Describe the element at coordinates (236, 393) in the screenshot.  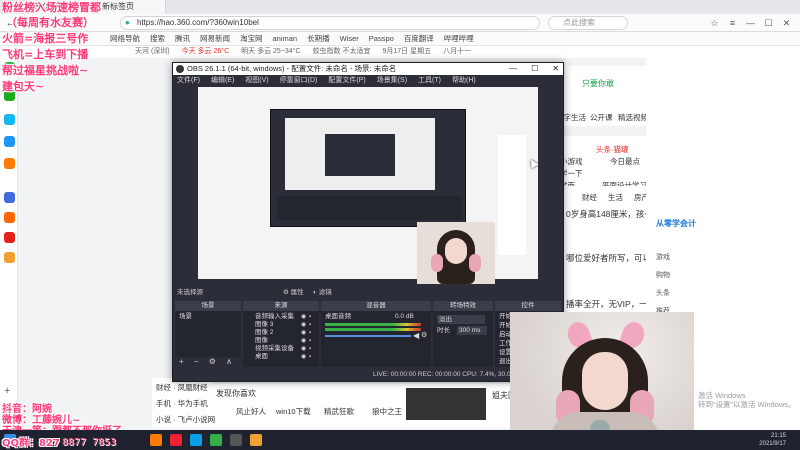
I see `feed-title: 发现你喜欢` at that location.